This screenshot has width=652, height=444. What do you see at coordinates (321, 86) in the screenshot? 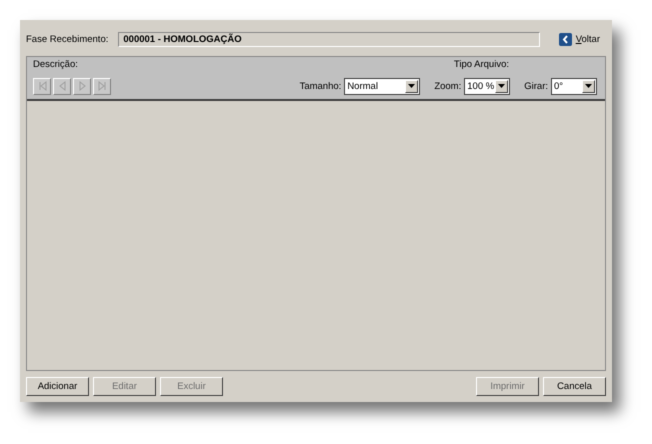
I see `select-label: Tamanho:` at bounding box center [321, 86].